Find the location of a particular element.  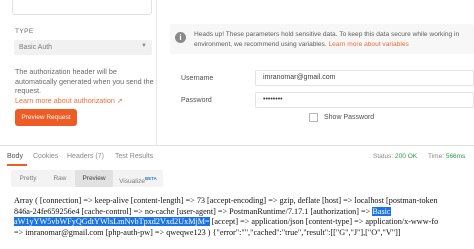

view-tab-pretty: Pretty is located at coordinates (28, 178).